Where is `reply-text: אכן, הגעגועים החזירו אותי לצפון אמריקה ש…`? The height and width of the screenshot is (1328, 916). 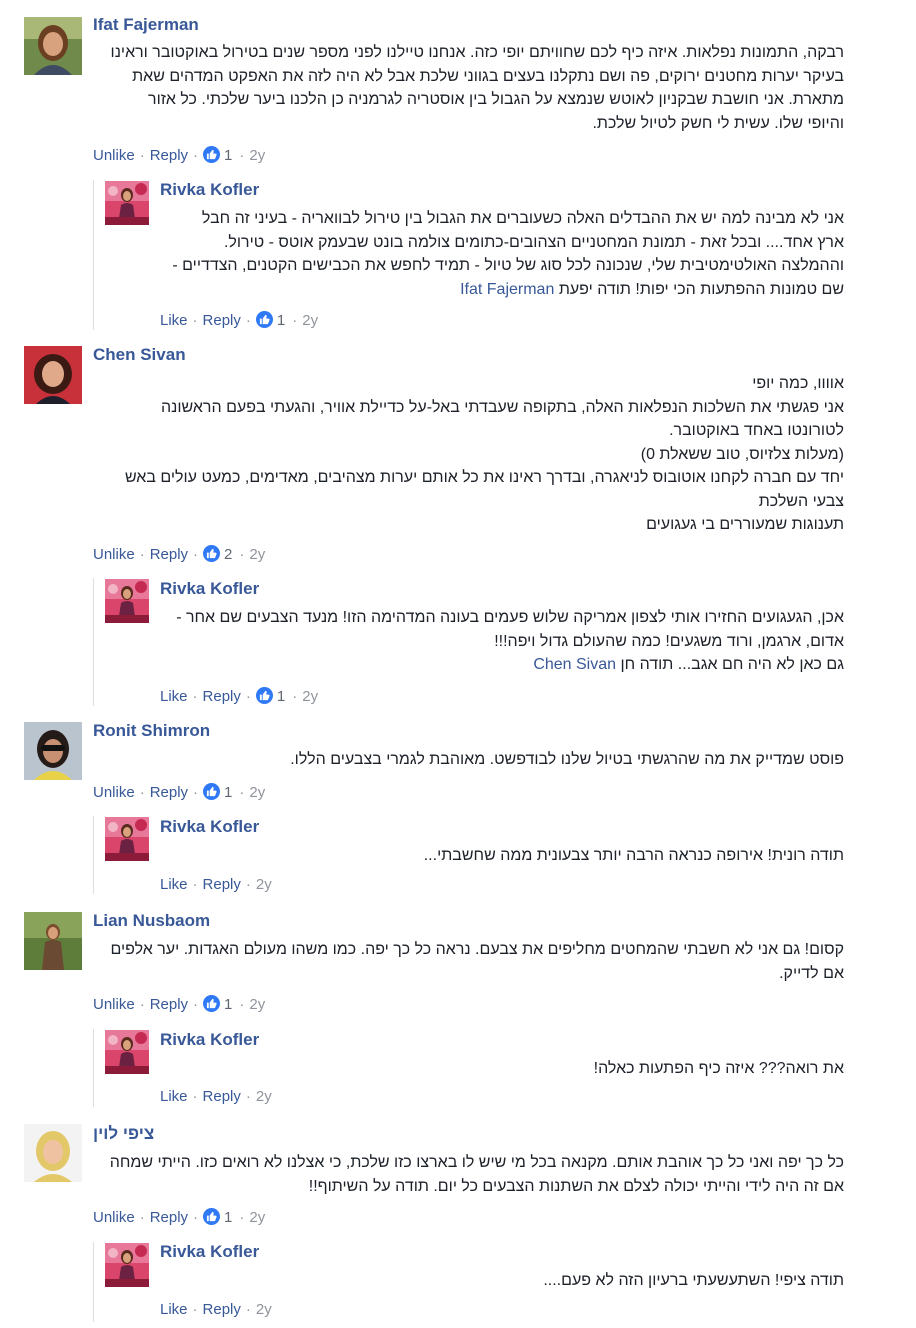 reply-text: אכן, הגעגועים החזירו אותי לצפון אמריקה ש… is located at coordinates (510, 641).